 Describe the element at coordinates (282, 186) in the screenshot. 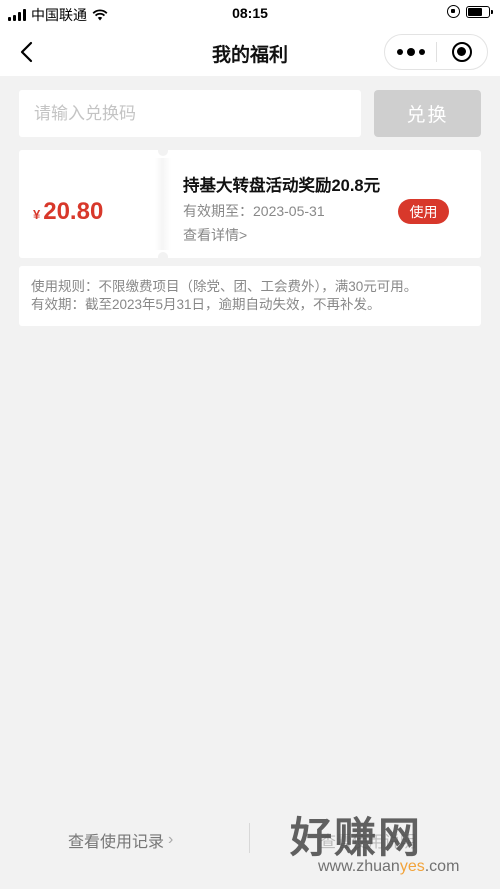

I see `coupon-title: 持基大转盘活动奖励20.8元` at that location.